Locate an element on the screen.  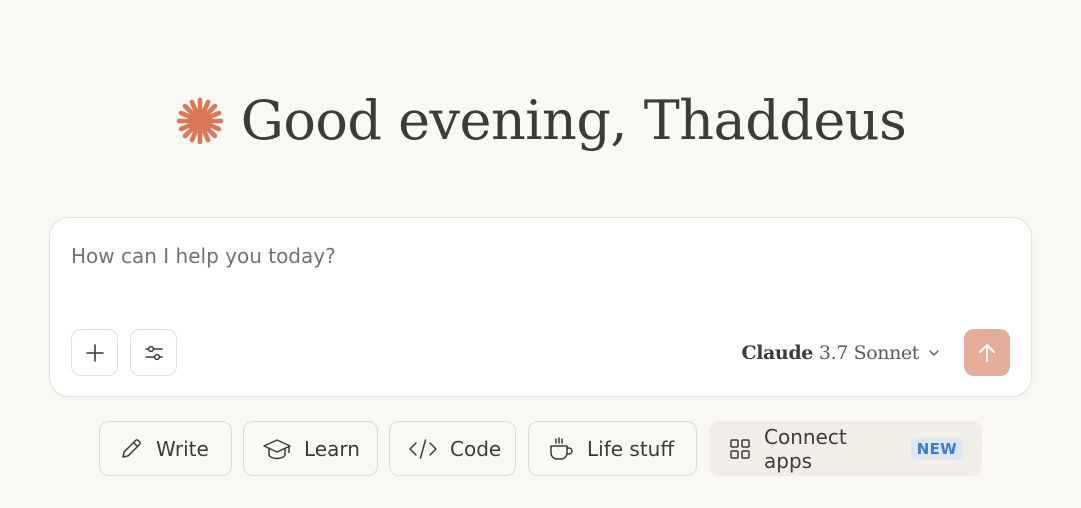
tools-button is located at coordinates (153, 352).